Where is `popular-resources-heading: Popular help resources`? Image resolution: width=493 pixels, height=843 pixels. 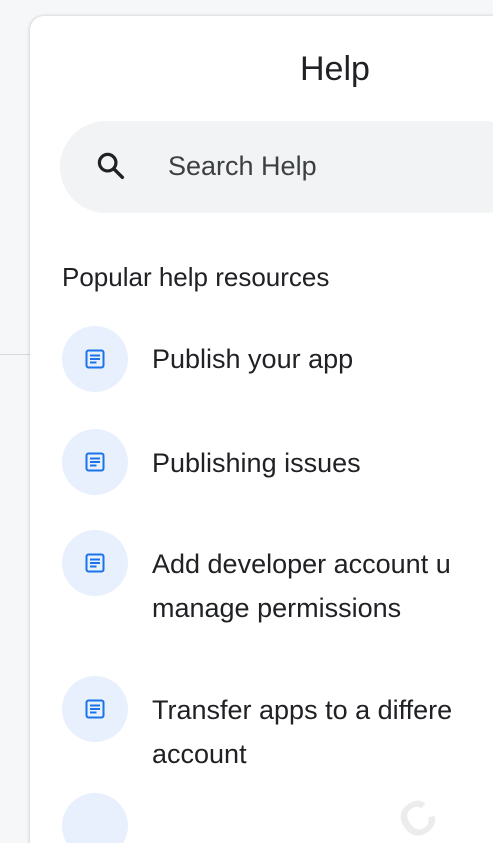
popular-resources-heading: Popular help resources is located at coordinates (196, 277).